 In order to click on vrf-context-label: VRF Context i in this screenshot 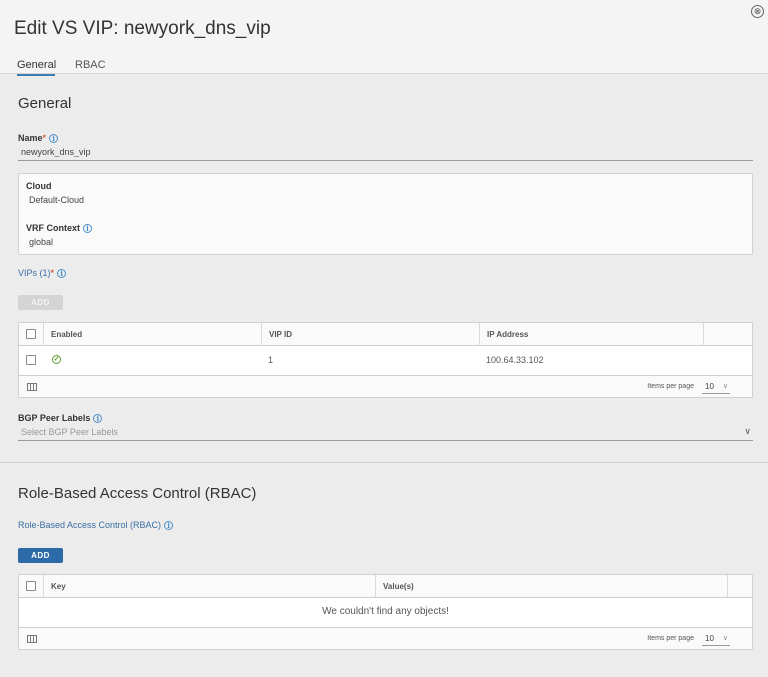, I will do `click(59, 228)`.